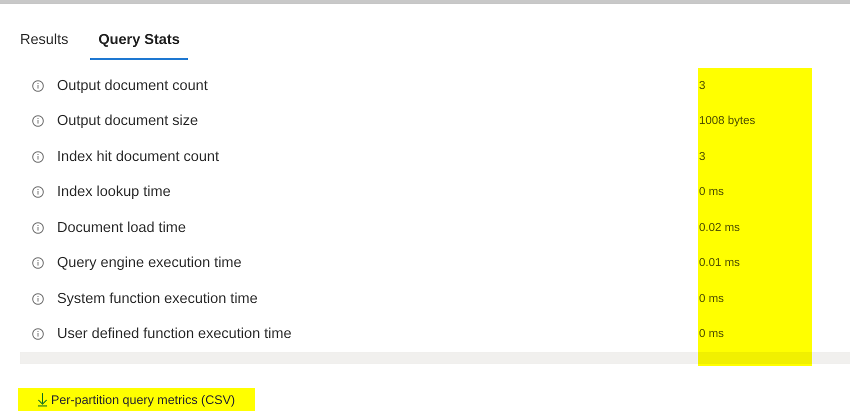 The height and width of the screenshot is (412, 850). I want to click on stat-label: User defined function execution time, so click(175, 334).